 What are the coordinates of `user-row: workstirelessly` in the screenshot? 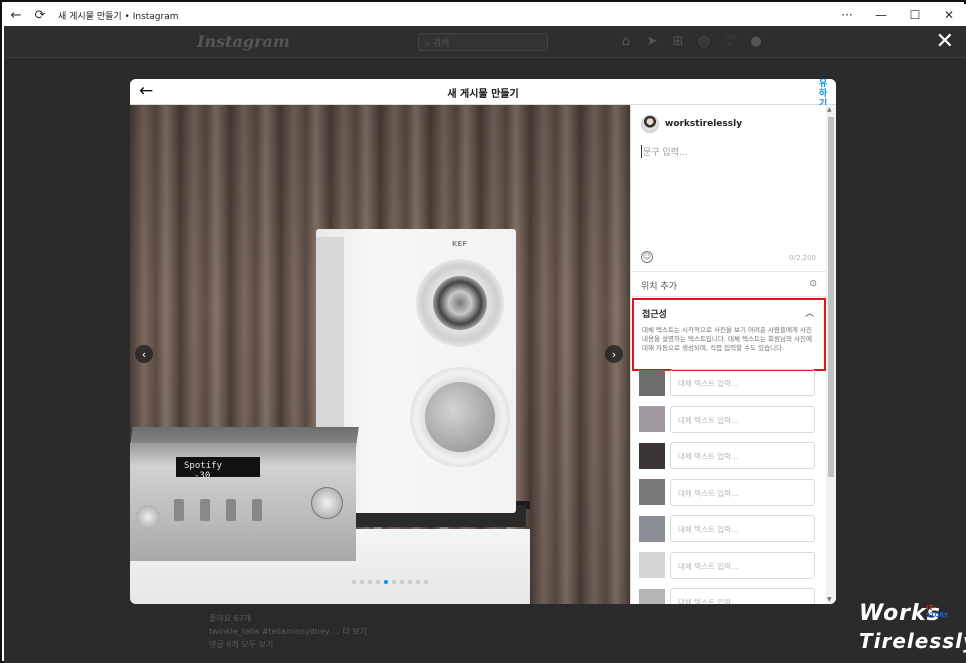 It's located at (691, 124).